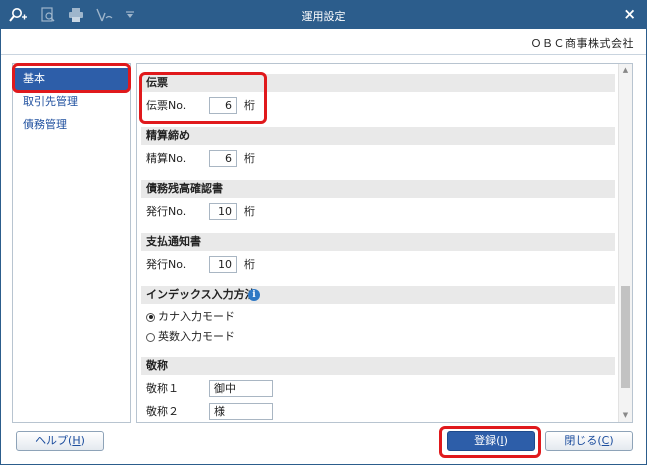 This screenshot has width=647, height=465. What do you see at coordinates (487, 440) in the screenshot?
I see `register-button-label: 登録(` at bounding box center [487, 440].